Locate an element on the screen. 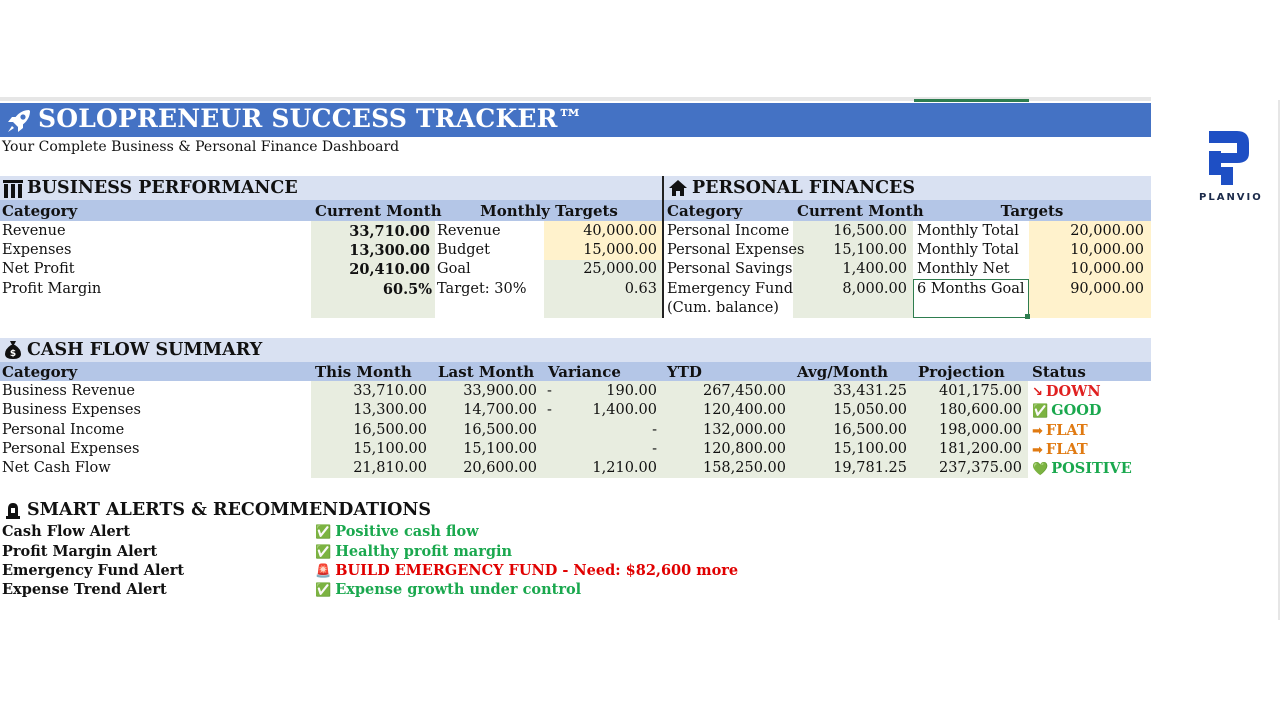 Image resolution: width=1280 pixels, height=720 pixels. siren-icon: 🚨 is located at coordinates (323, 571).